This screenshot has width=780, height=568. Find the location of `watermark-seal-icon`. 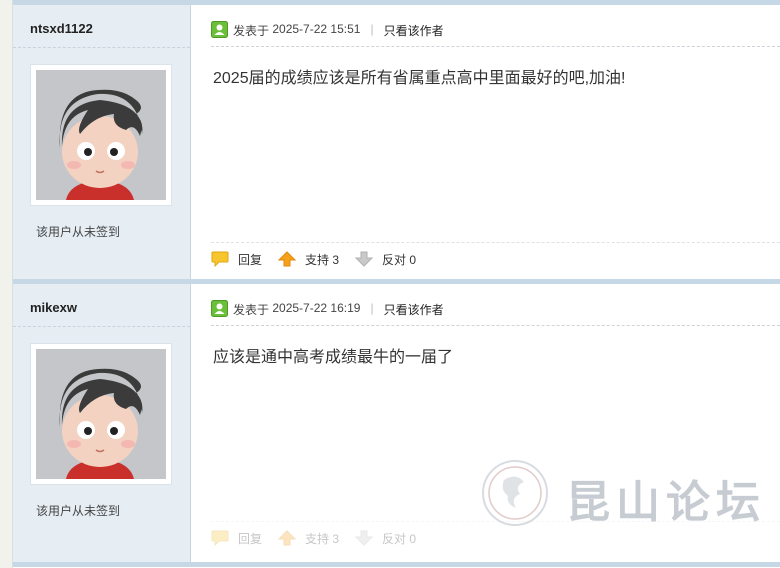

watermark-seal-icon is located at coordinates (515, 493).